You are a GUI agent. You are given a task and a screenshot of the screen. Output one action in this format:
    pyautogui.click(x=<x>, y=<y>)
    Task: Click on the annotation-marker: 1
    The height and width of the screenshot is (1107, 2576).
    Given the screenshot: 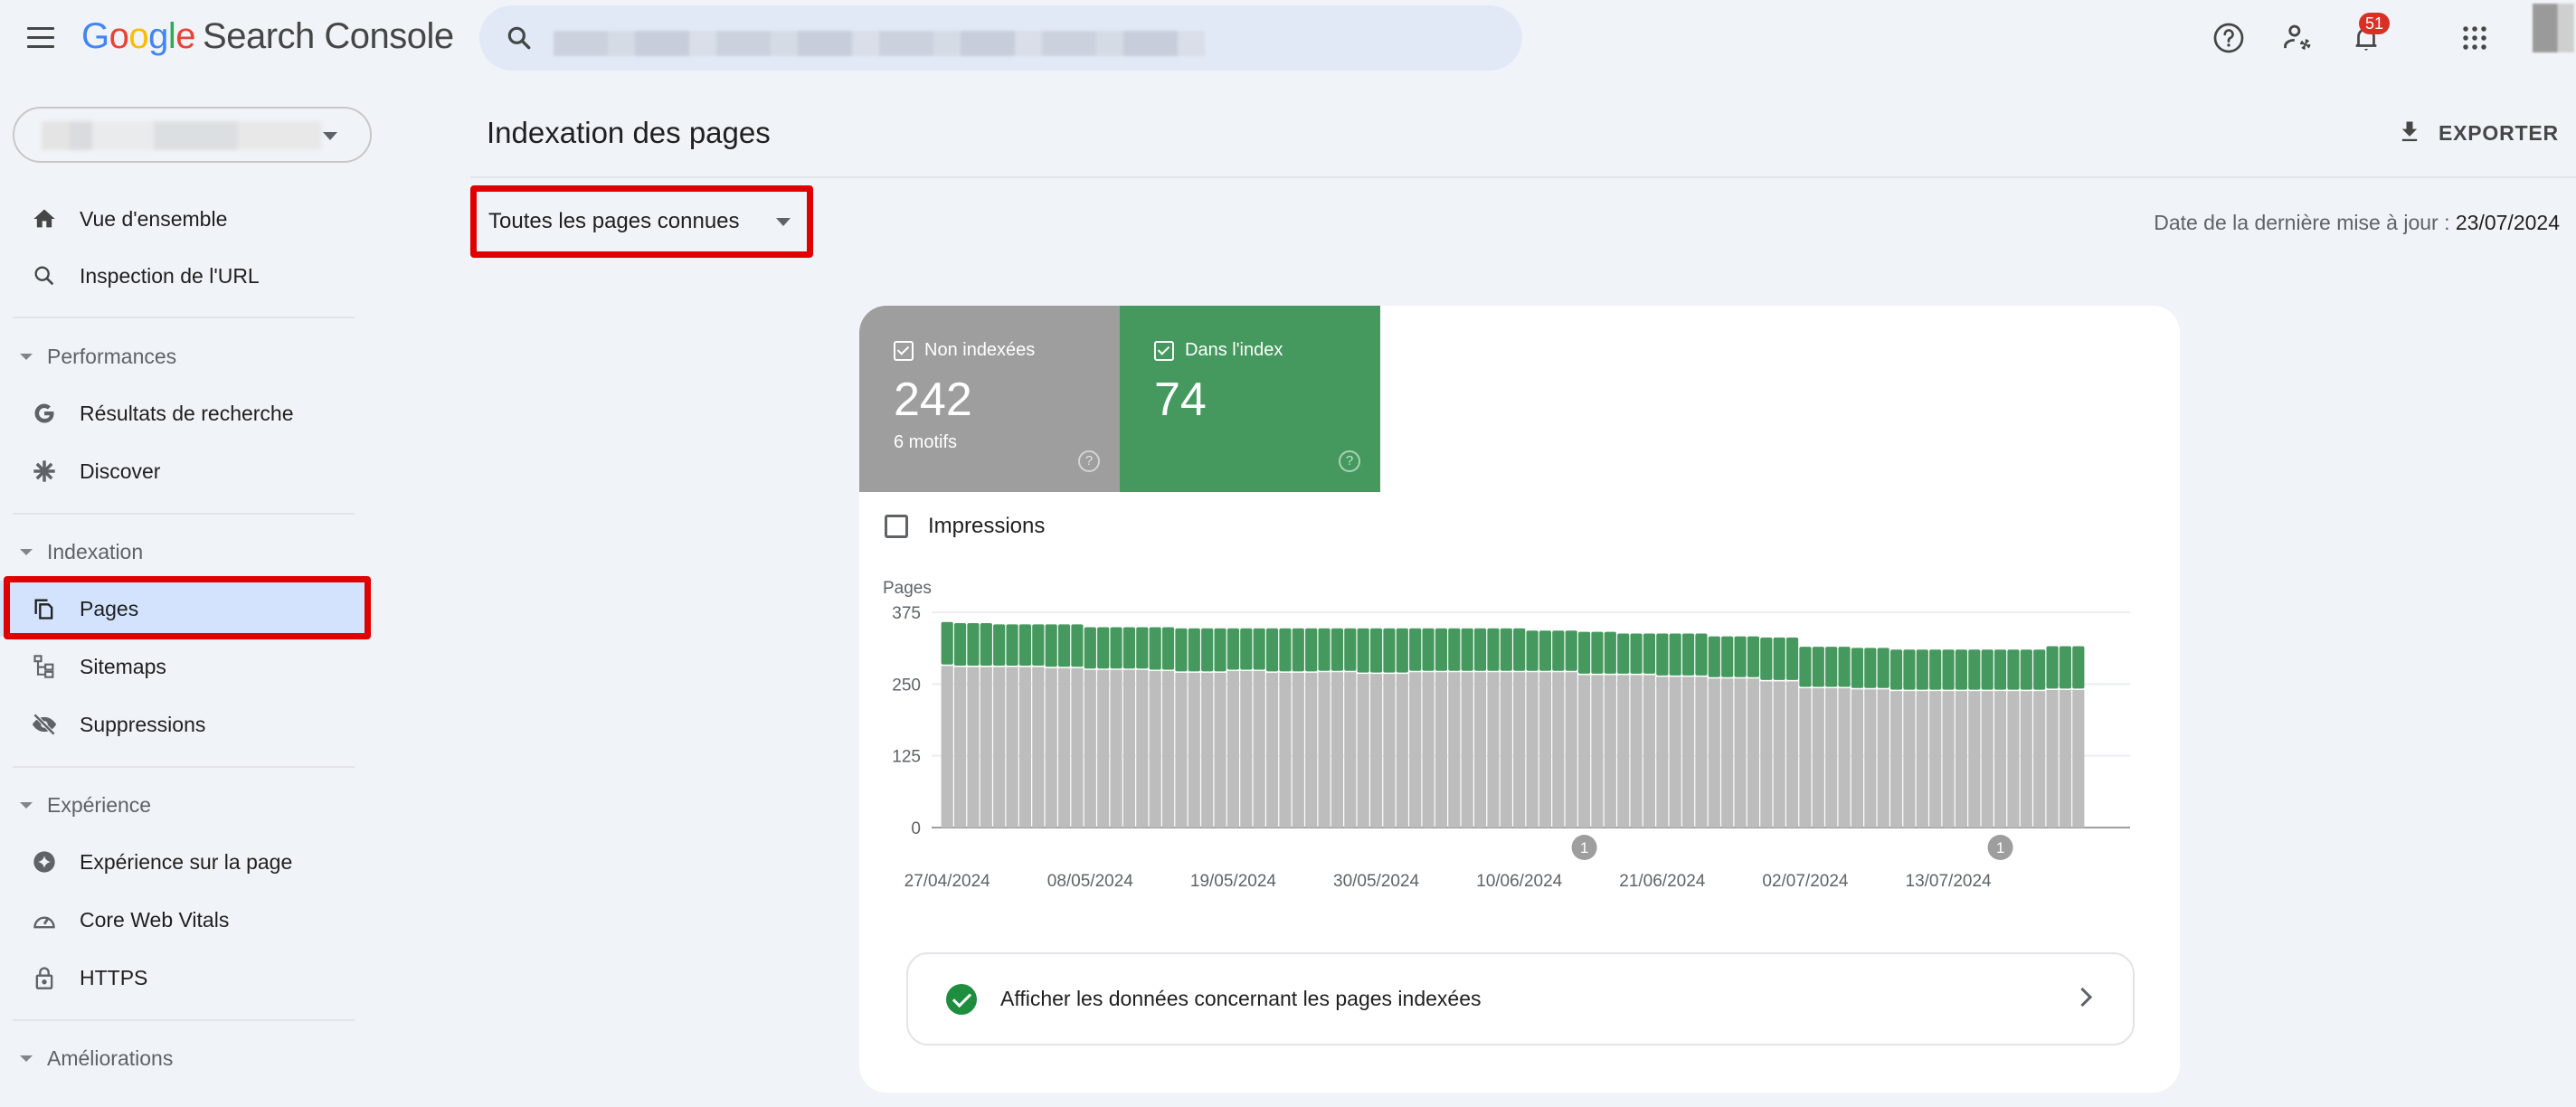 What is the action you would take?
    pyautogui.click(x=1584, y=847)
    